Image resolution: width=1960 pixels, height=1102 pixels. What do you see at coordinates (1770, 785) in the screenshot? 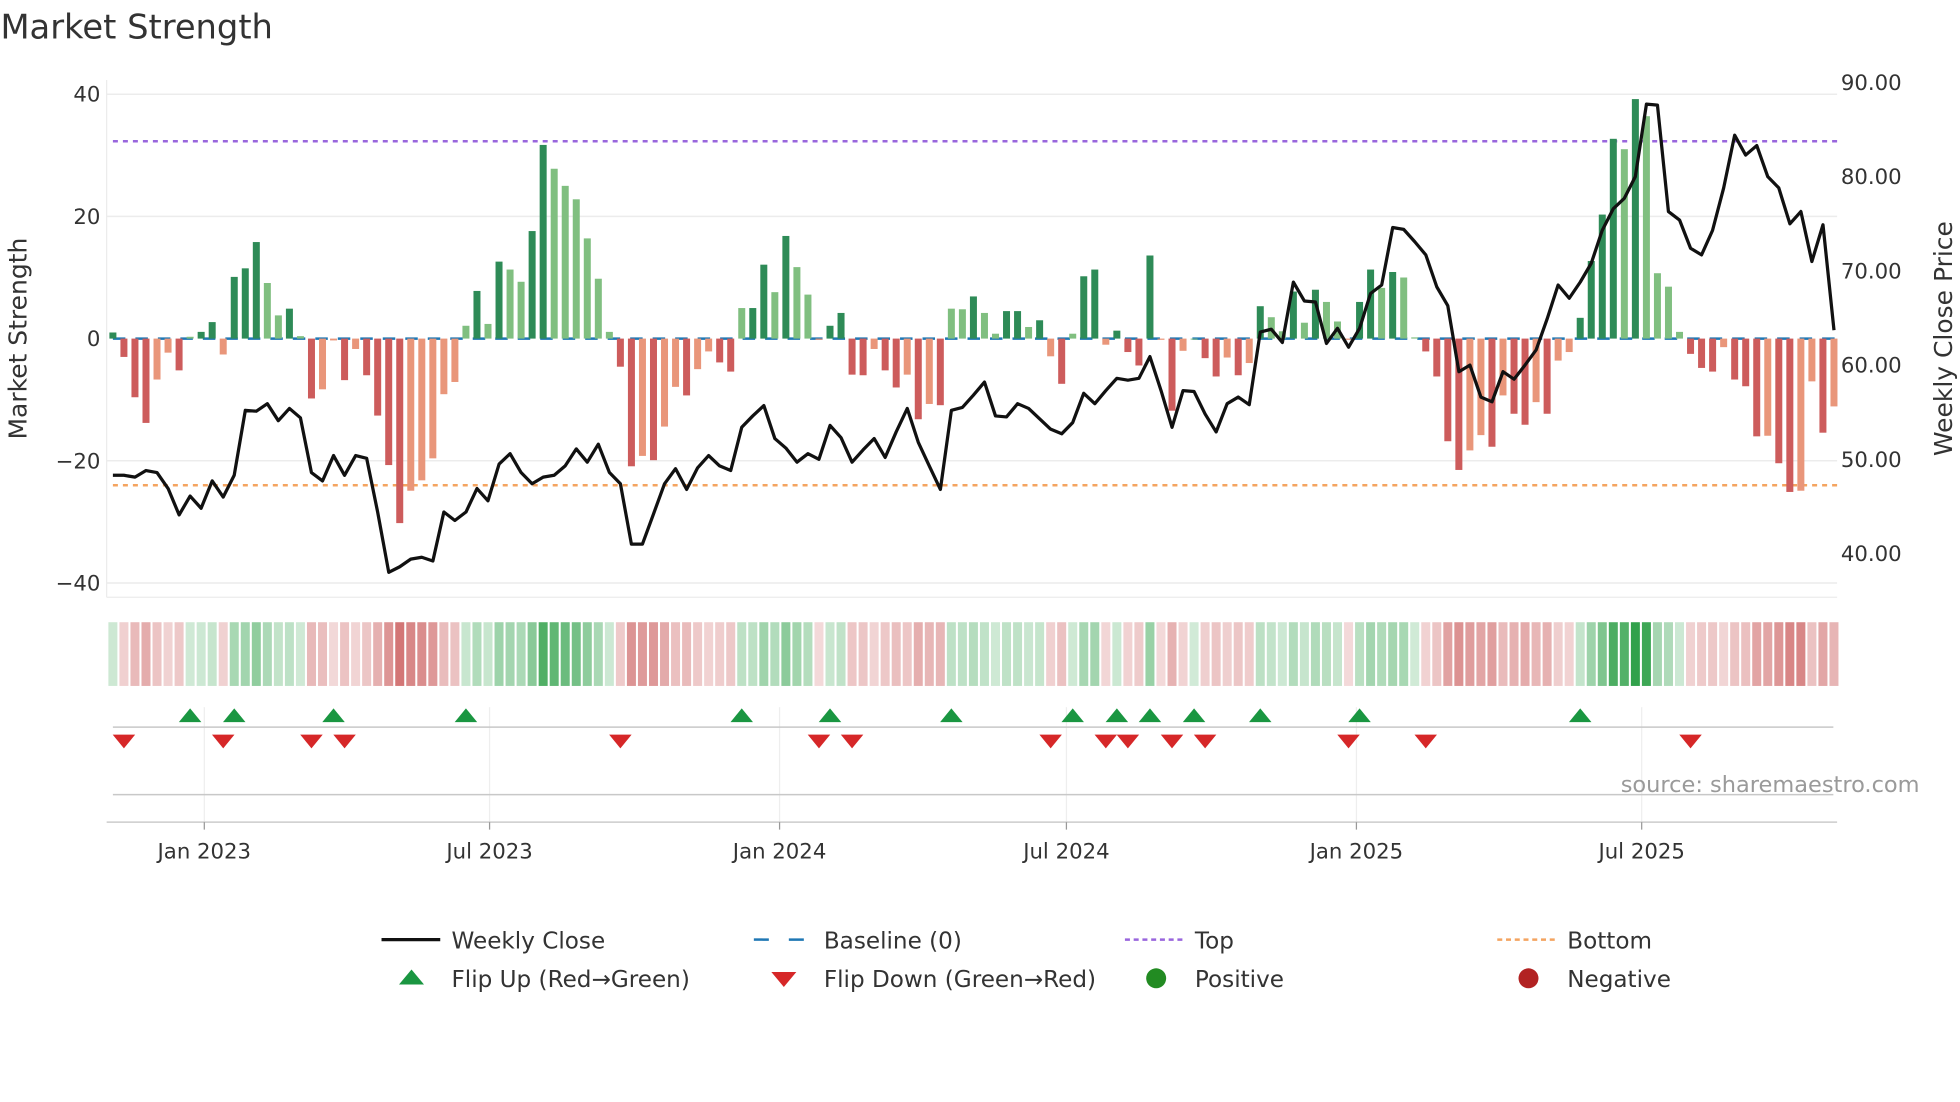
I see `source-label: source: sharemaestro.com` at bounding box center [1770, 785].